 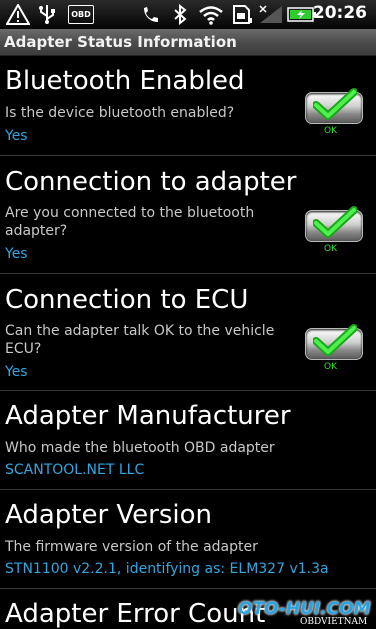 I want to click on item-value: SCANTOOL.NET LLC, so click(x=75, y=470).